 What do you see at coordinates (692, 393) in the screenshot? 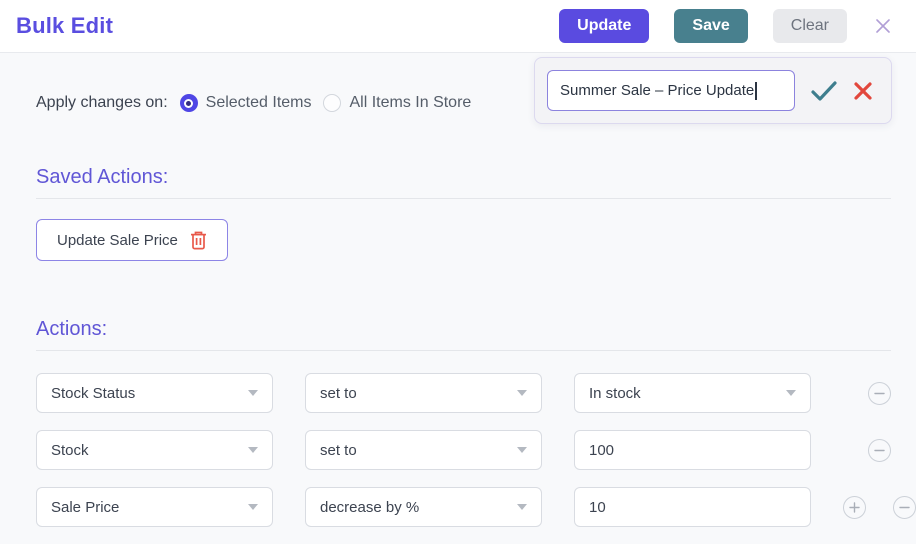
I see `value-select: In stock` at bounding box center [692, 393].